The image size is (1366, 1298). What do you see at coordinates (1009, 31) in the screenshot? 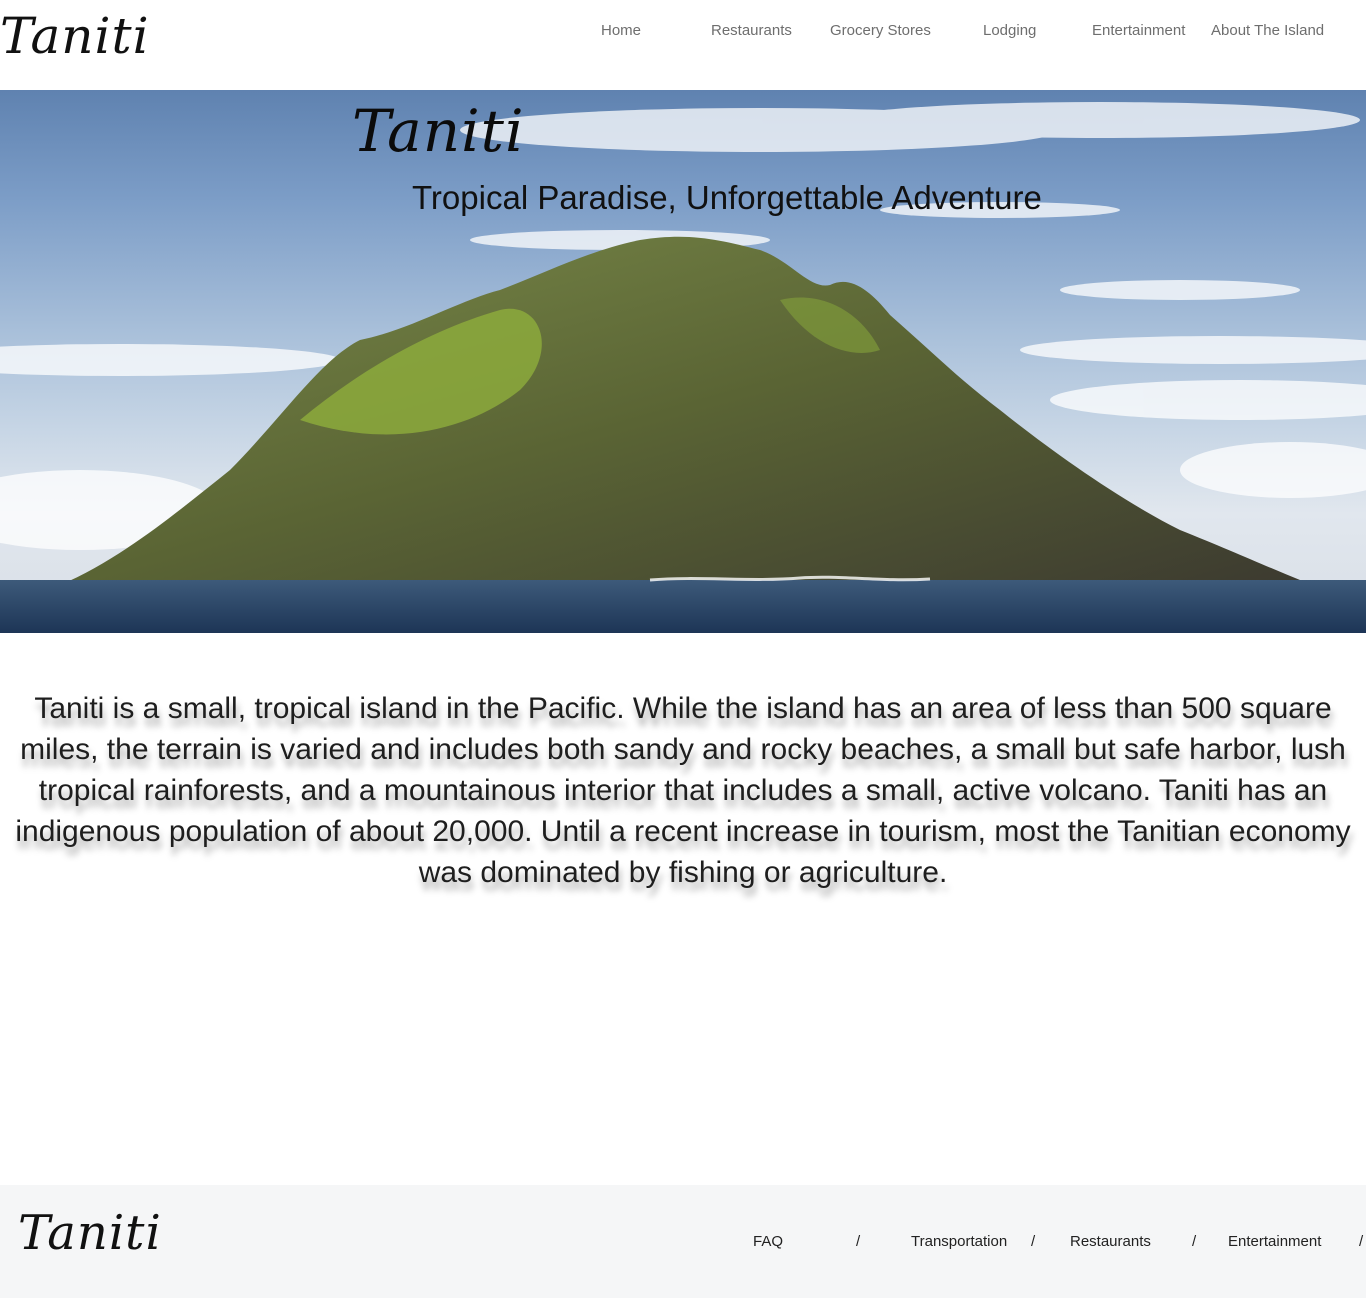
I see `nav-lodging: Lodging` at bounding box center [1009, 31].